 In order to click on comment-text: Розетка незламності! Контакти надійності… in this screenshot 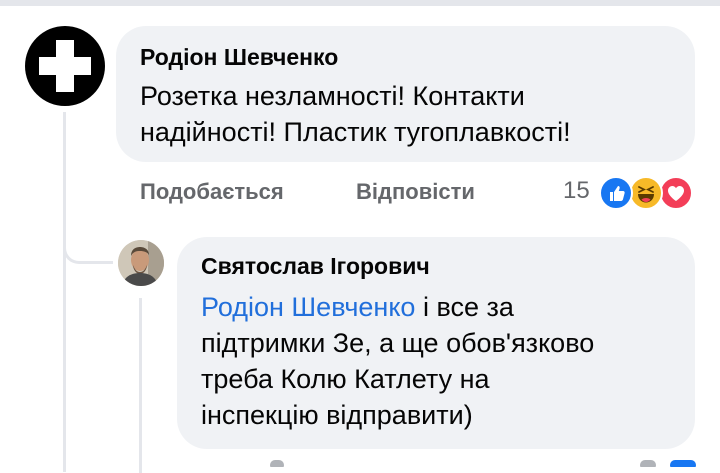, I will do `click(405, 114)`.